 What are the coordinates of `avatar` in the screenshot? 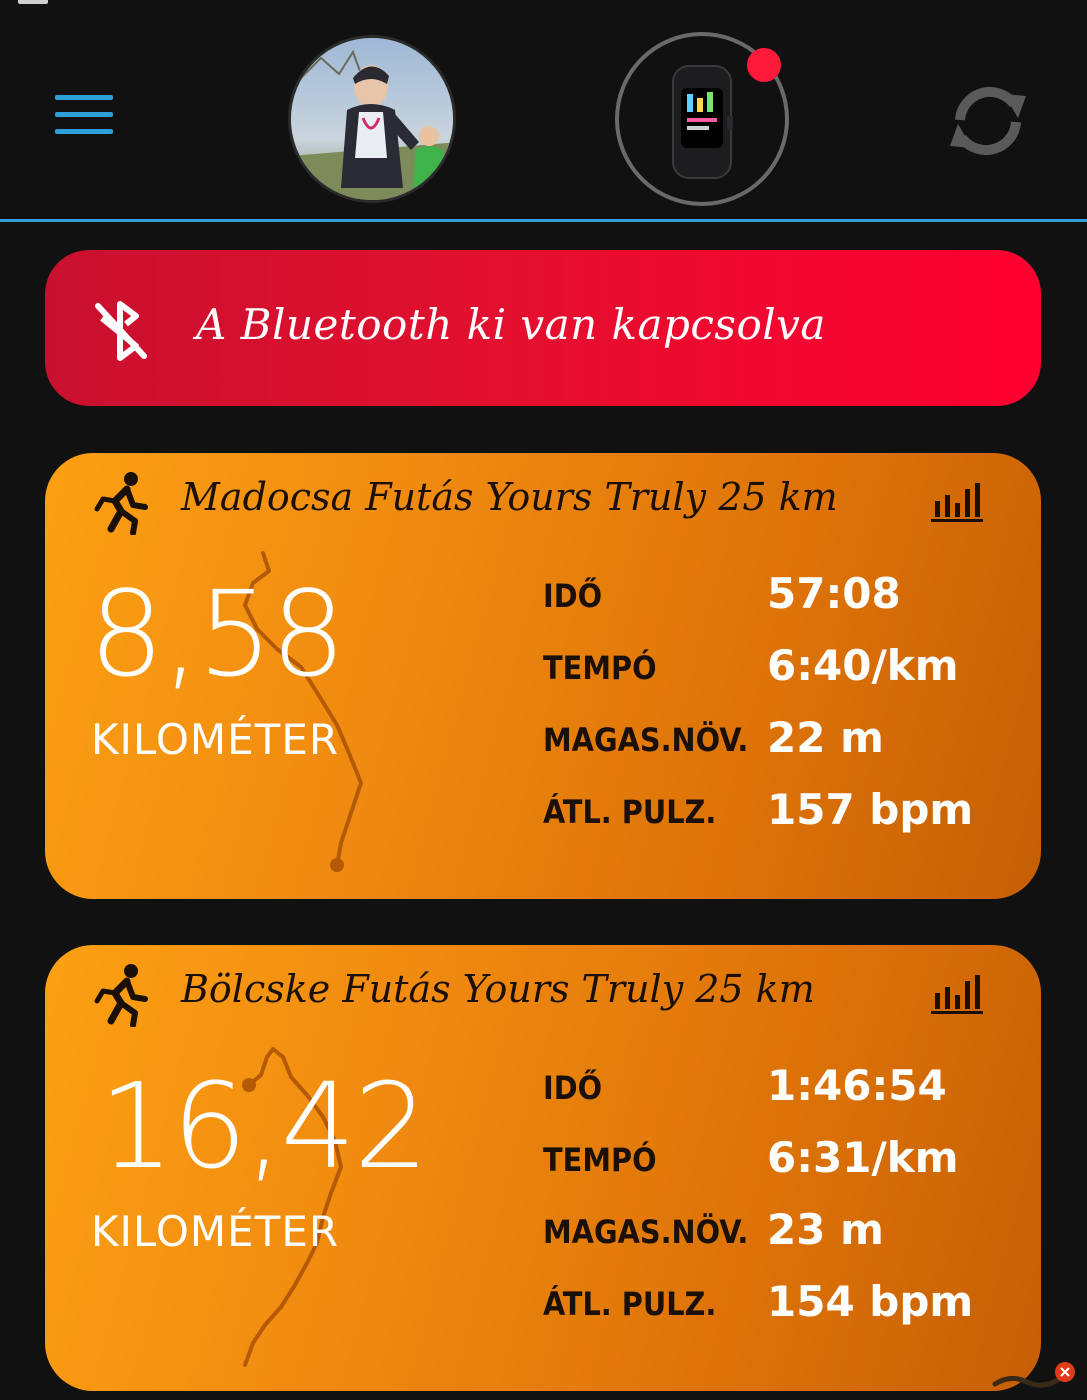 It's located at (372, 119).